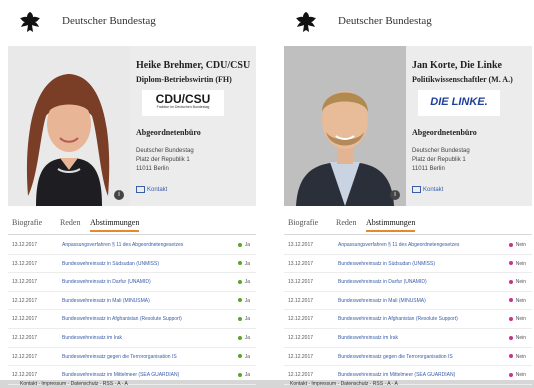  I want to click on contact-link-label: Kontakt, so click(433, 190).